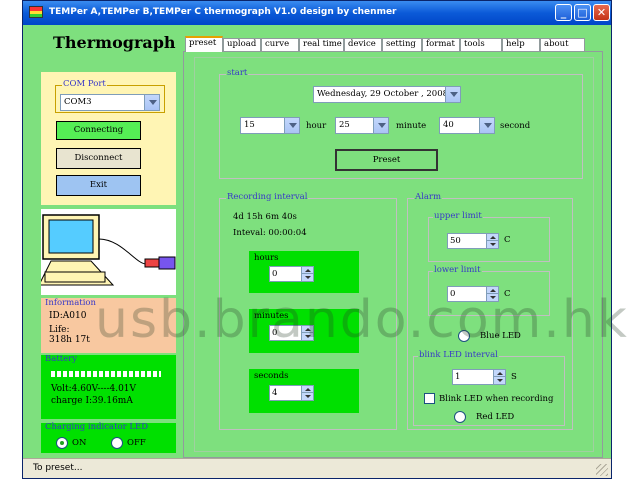  What do you see at coordinates (204, 44) in the screenshot?
I see `tab-preset: preset` at bounding box center [204, 44].